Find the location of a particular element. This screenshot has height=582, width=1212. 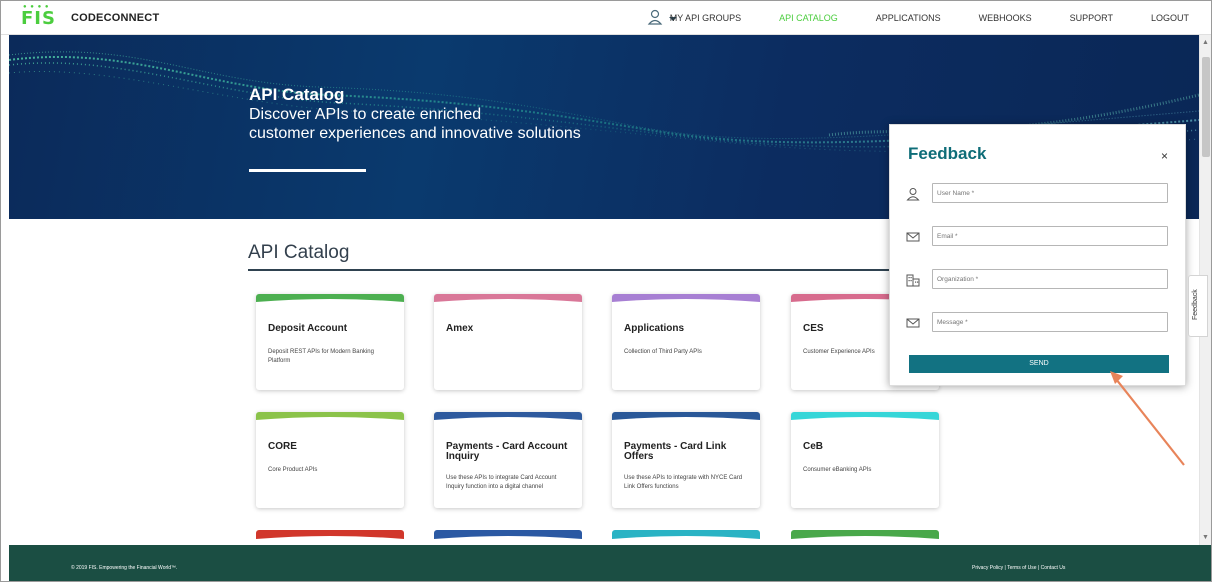

username-field is located at coordinates (1050, 193).